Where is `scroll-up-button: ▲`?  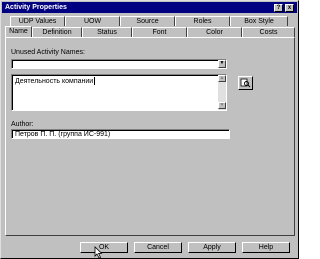 scroll-up-button: ▲ is located at coordinates (222, 78).